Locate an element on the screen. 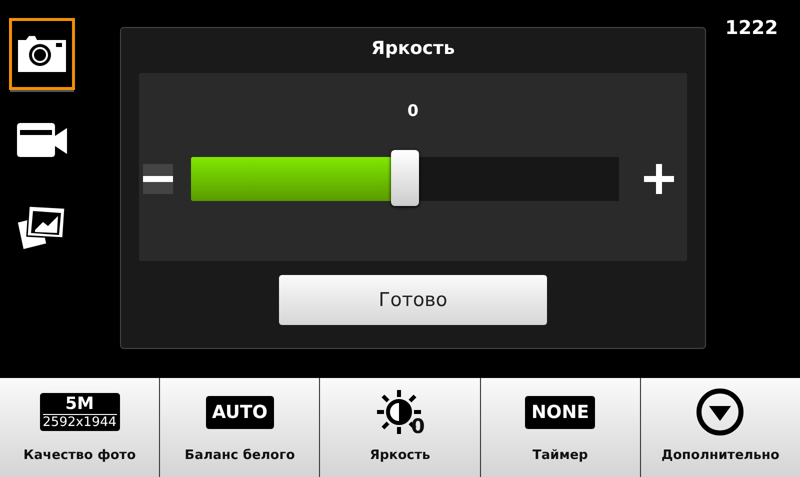 This screenshot has height=477, width=800. minus-button is located at coordinates (158, 179).